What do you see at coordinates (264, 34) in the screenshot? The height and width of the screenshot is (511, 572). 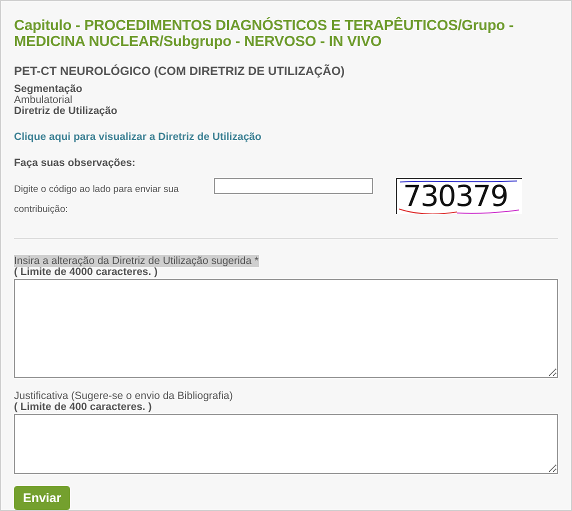 I see `page-heading: Capitulo - PROCEDIMENTOS DIAGNÓSTICOS E TERAPÊUTICOS/Grupo - MEDICINA NUCLEAR/Subgrupo - NERVOSO - IN VIVO` at bounding box center [264, 34].